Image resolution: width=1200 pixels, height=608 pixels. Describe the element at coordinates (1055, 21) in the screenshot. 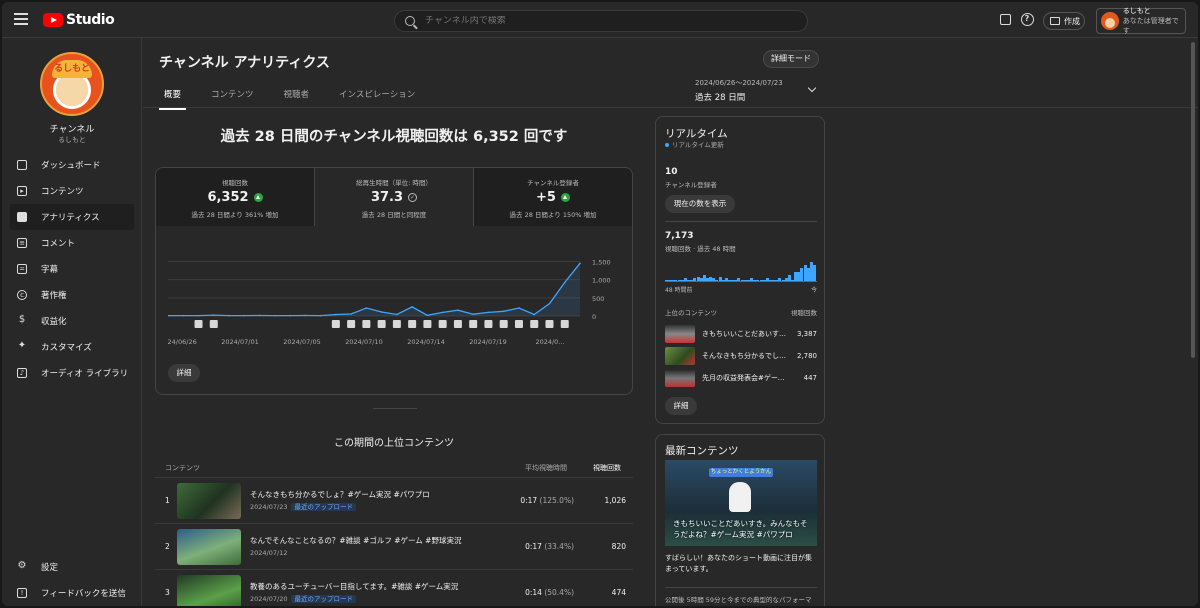

I see `video-add-icon` at that location.